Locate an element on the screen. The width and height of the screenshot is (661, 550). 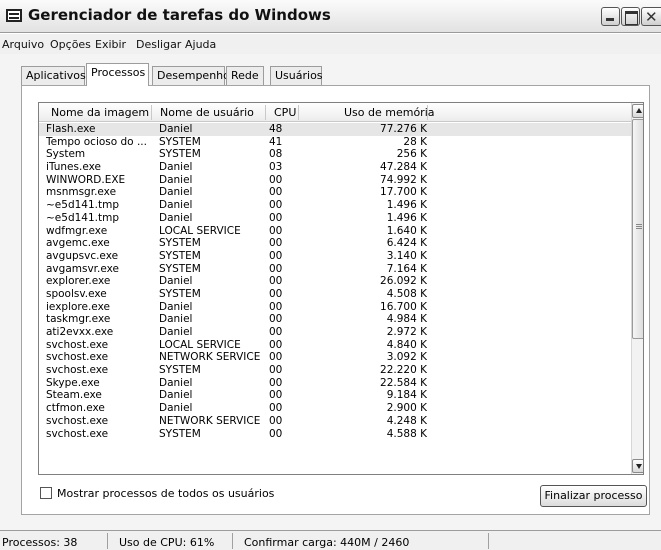
process-row: Steam.exe Daniel 00 9.184 K is located at coordinates (335, 395).